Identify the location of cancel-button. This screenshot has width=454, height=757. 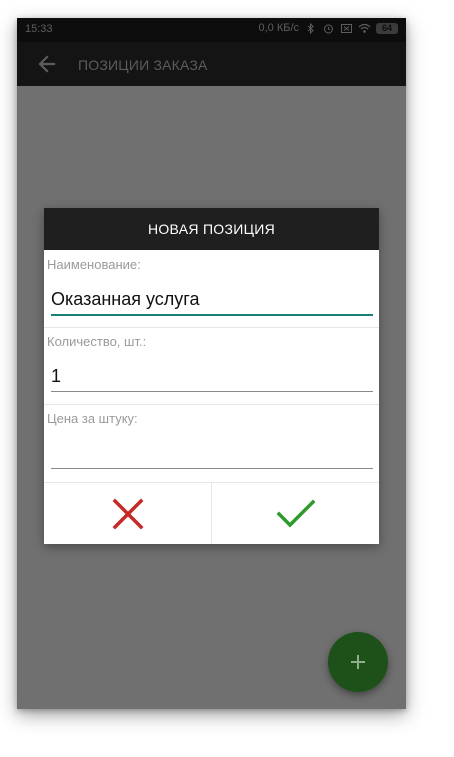
(127, 513).